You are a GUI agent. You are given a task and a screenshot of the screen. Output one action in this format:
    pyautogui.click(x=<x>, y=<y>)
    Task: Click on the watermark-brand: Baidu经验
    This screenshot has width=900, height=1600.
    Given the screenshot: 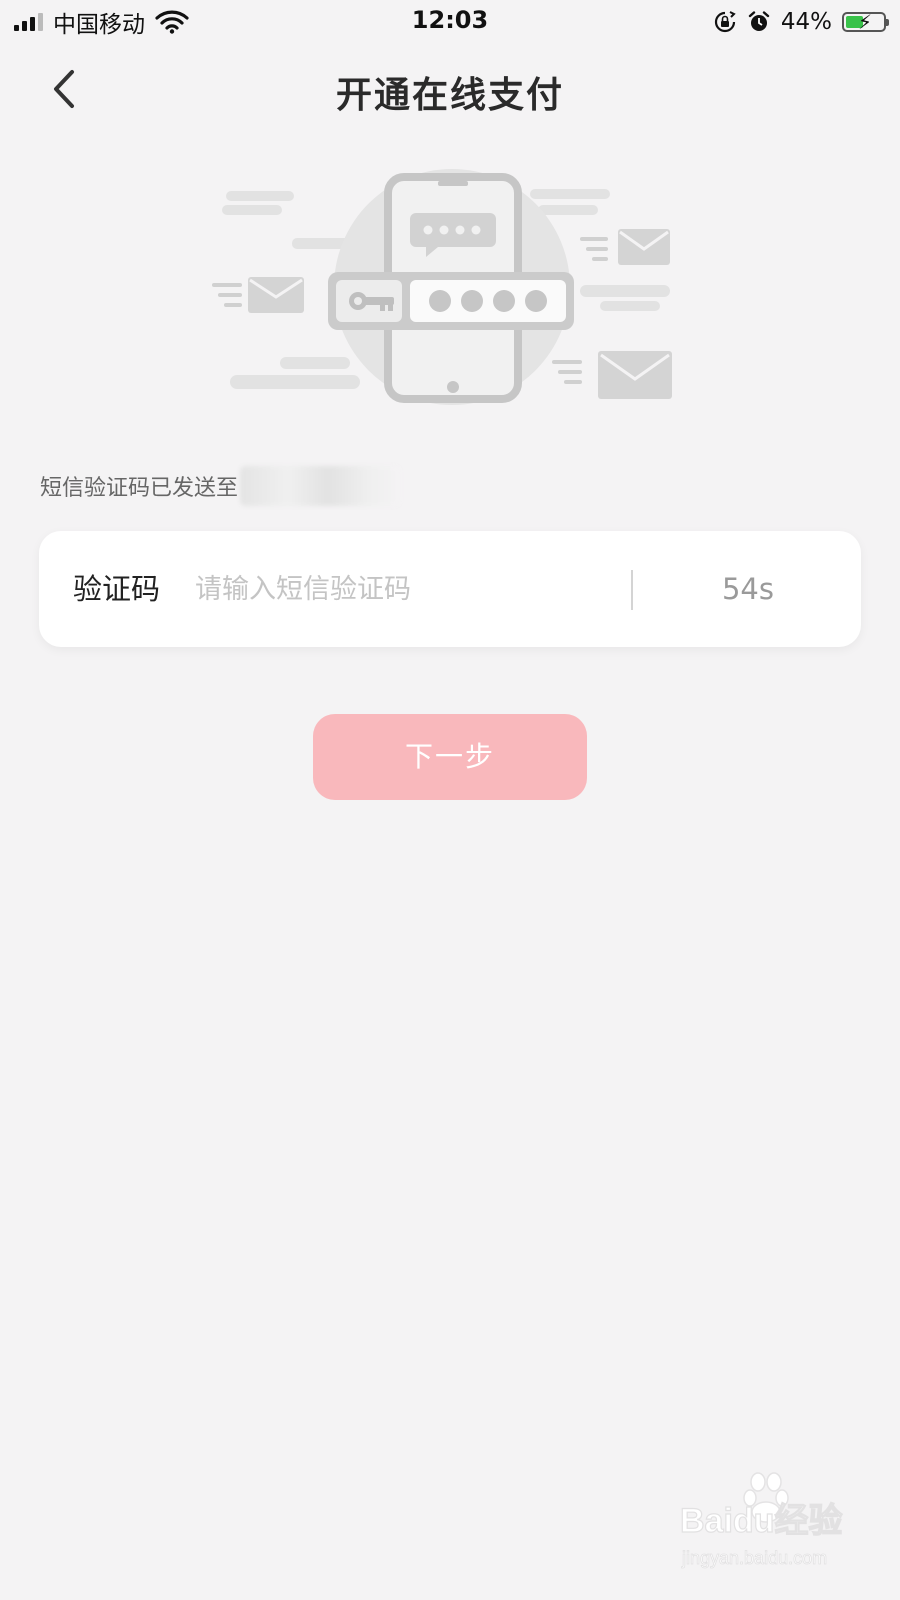 What is the action you would take?
    pyautogui.click(x=761, y=1520)
    